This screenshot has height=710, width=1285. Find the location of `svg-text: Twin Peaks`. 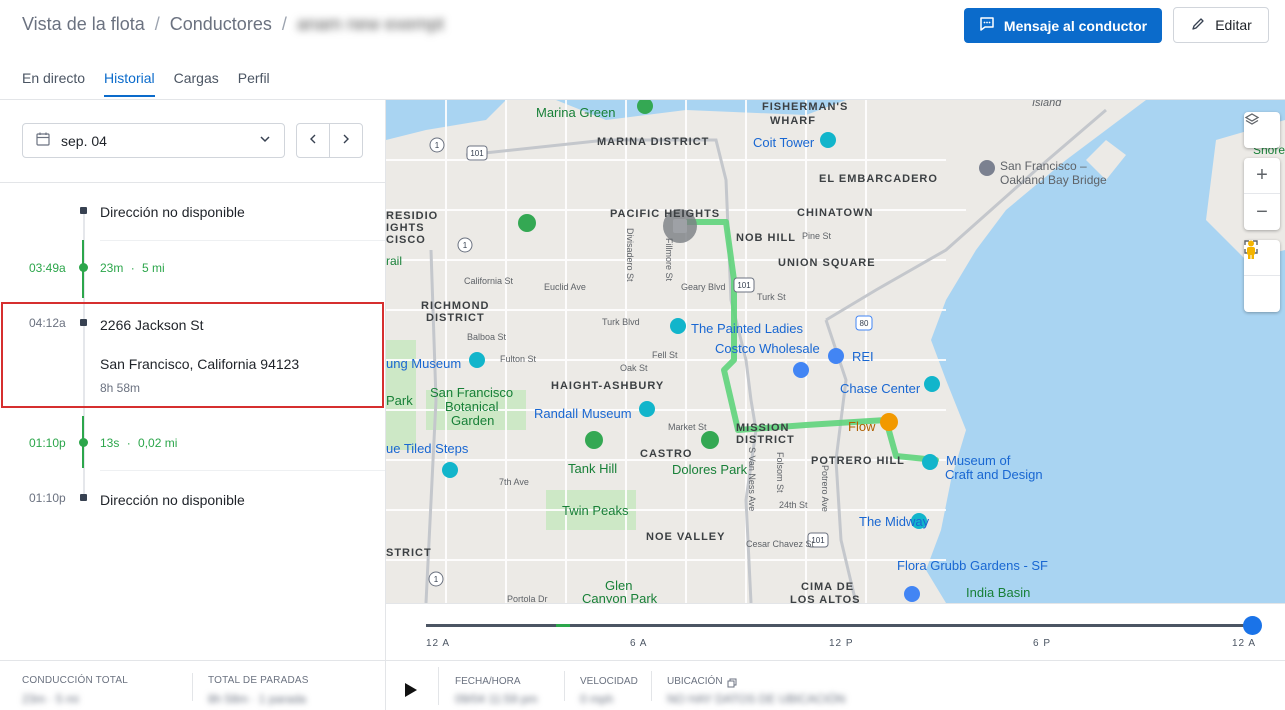

svg-text: Twin Peaks is located at coordinates (595, 510).